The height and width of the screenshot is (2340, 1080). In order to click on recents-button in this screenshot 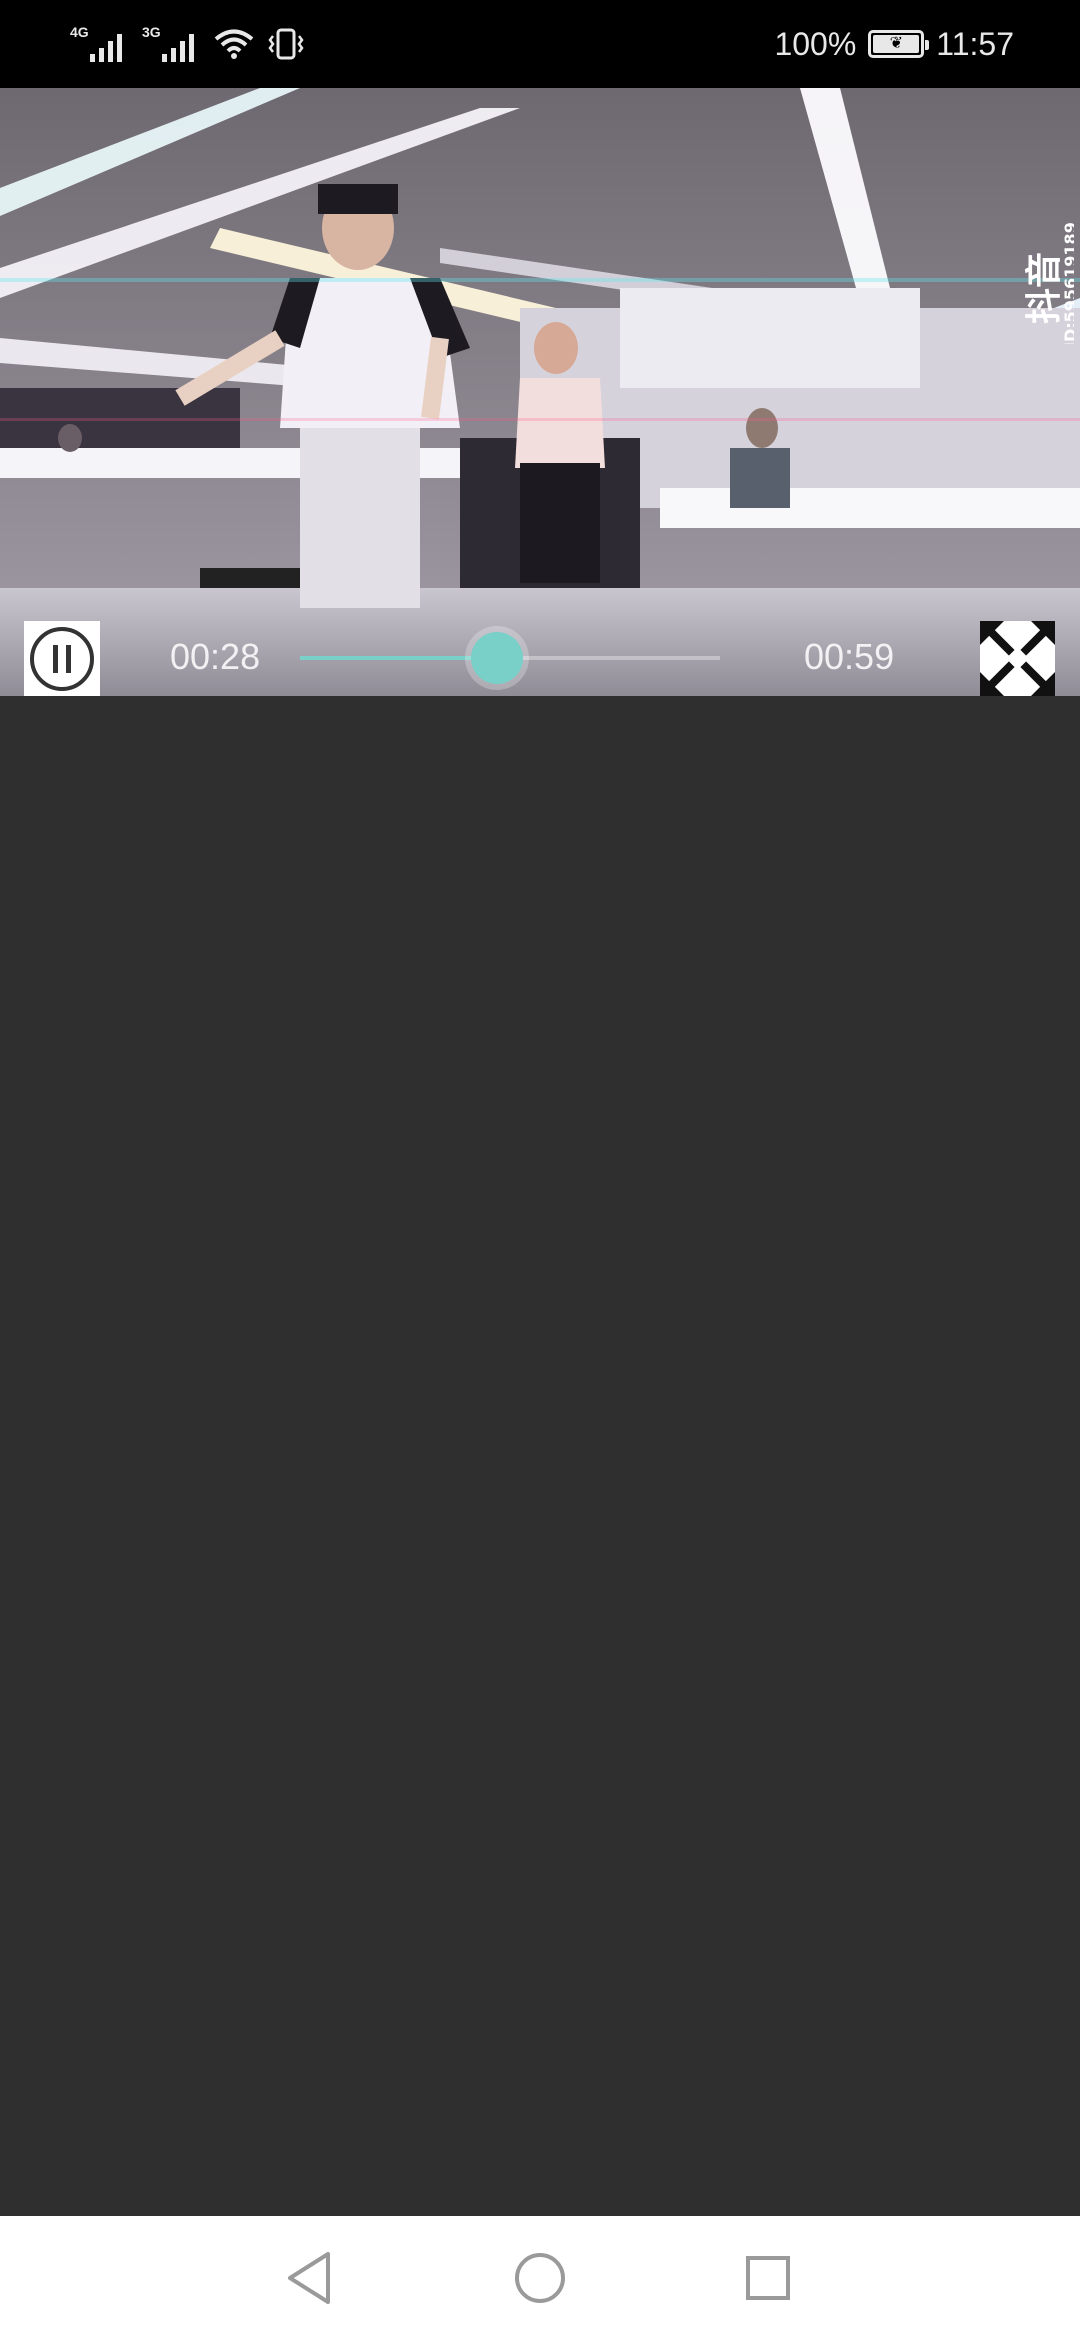, I will do `click(768, 2278)`.